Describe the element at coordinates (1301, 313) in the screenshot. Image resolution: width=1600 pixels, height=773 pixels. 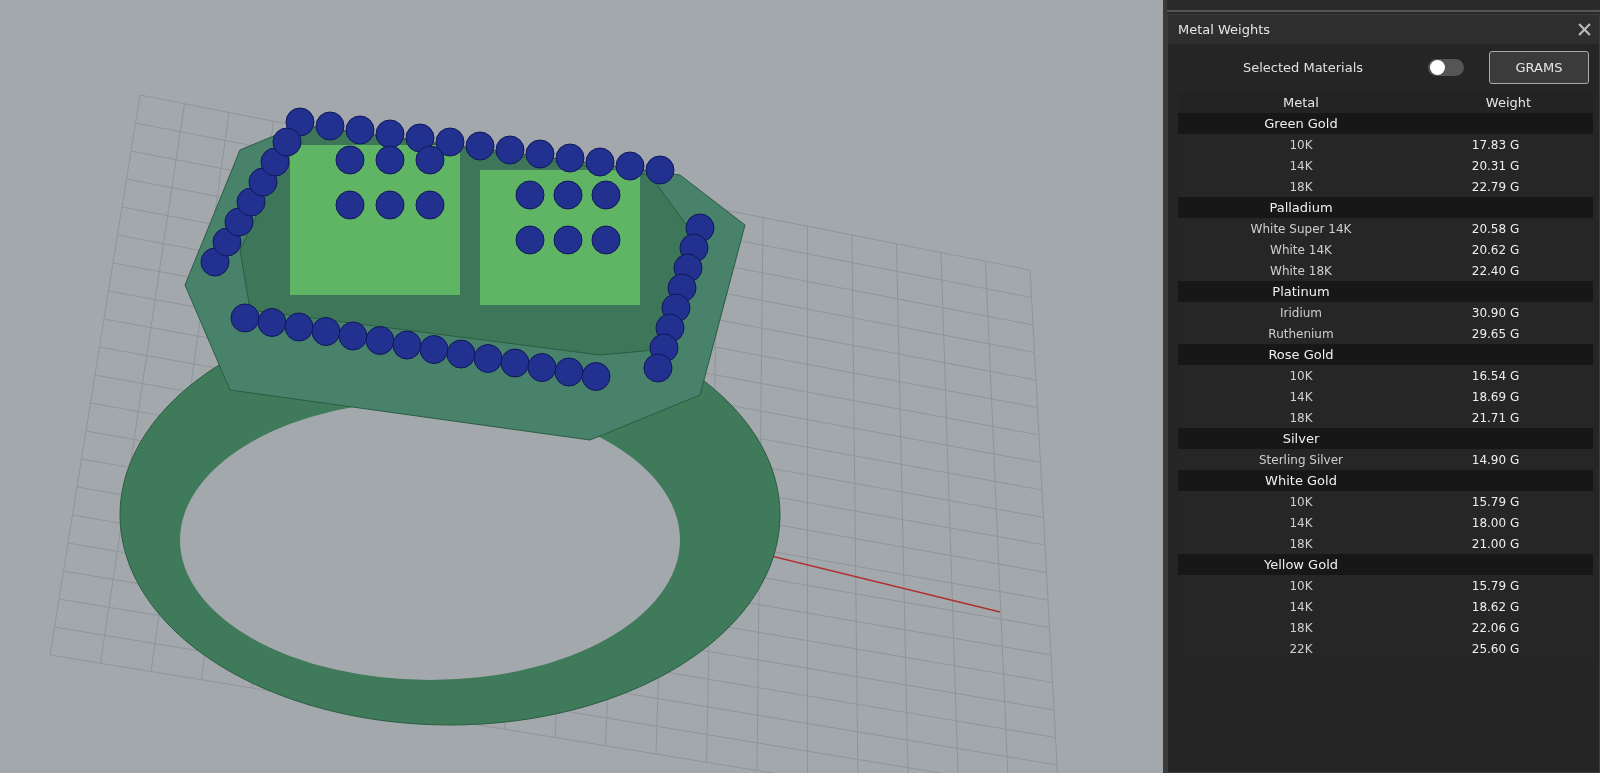
I see `table-cell-text: Iridium` at that location.